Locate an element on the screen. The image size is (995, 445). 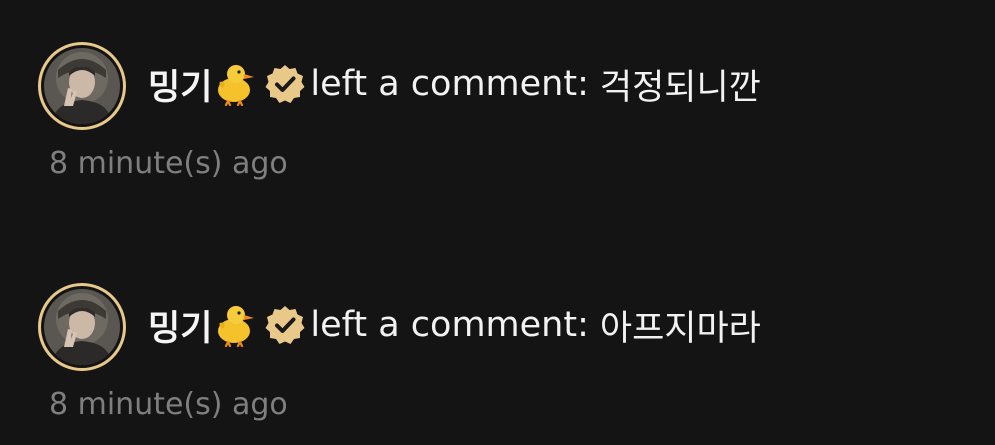
notification-text: 밍기 left a comment: 아프지마라 is located at coordinates (454, 325).